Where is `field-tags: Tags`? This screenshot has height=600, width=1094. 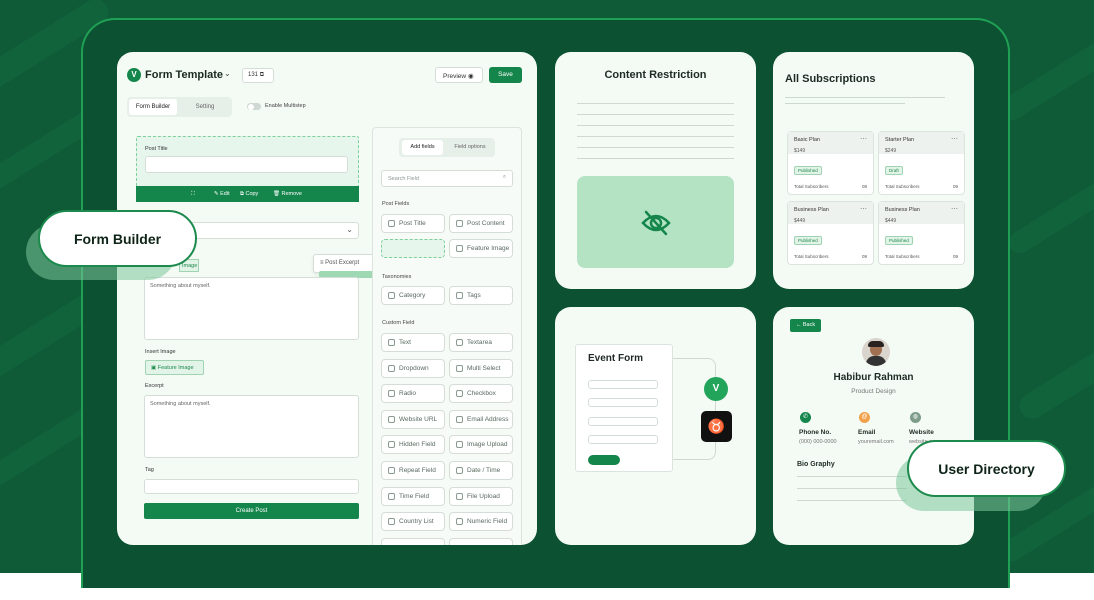 field-tags: Tags is located at coordinates (481, 295).